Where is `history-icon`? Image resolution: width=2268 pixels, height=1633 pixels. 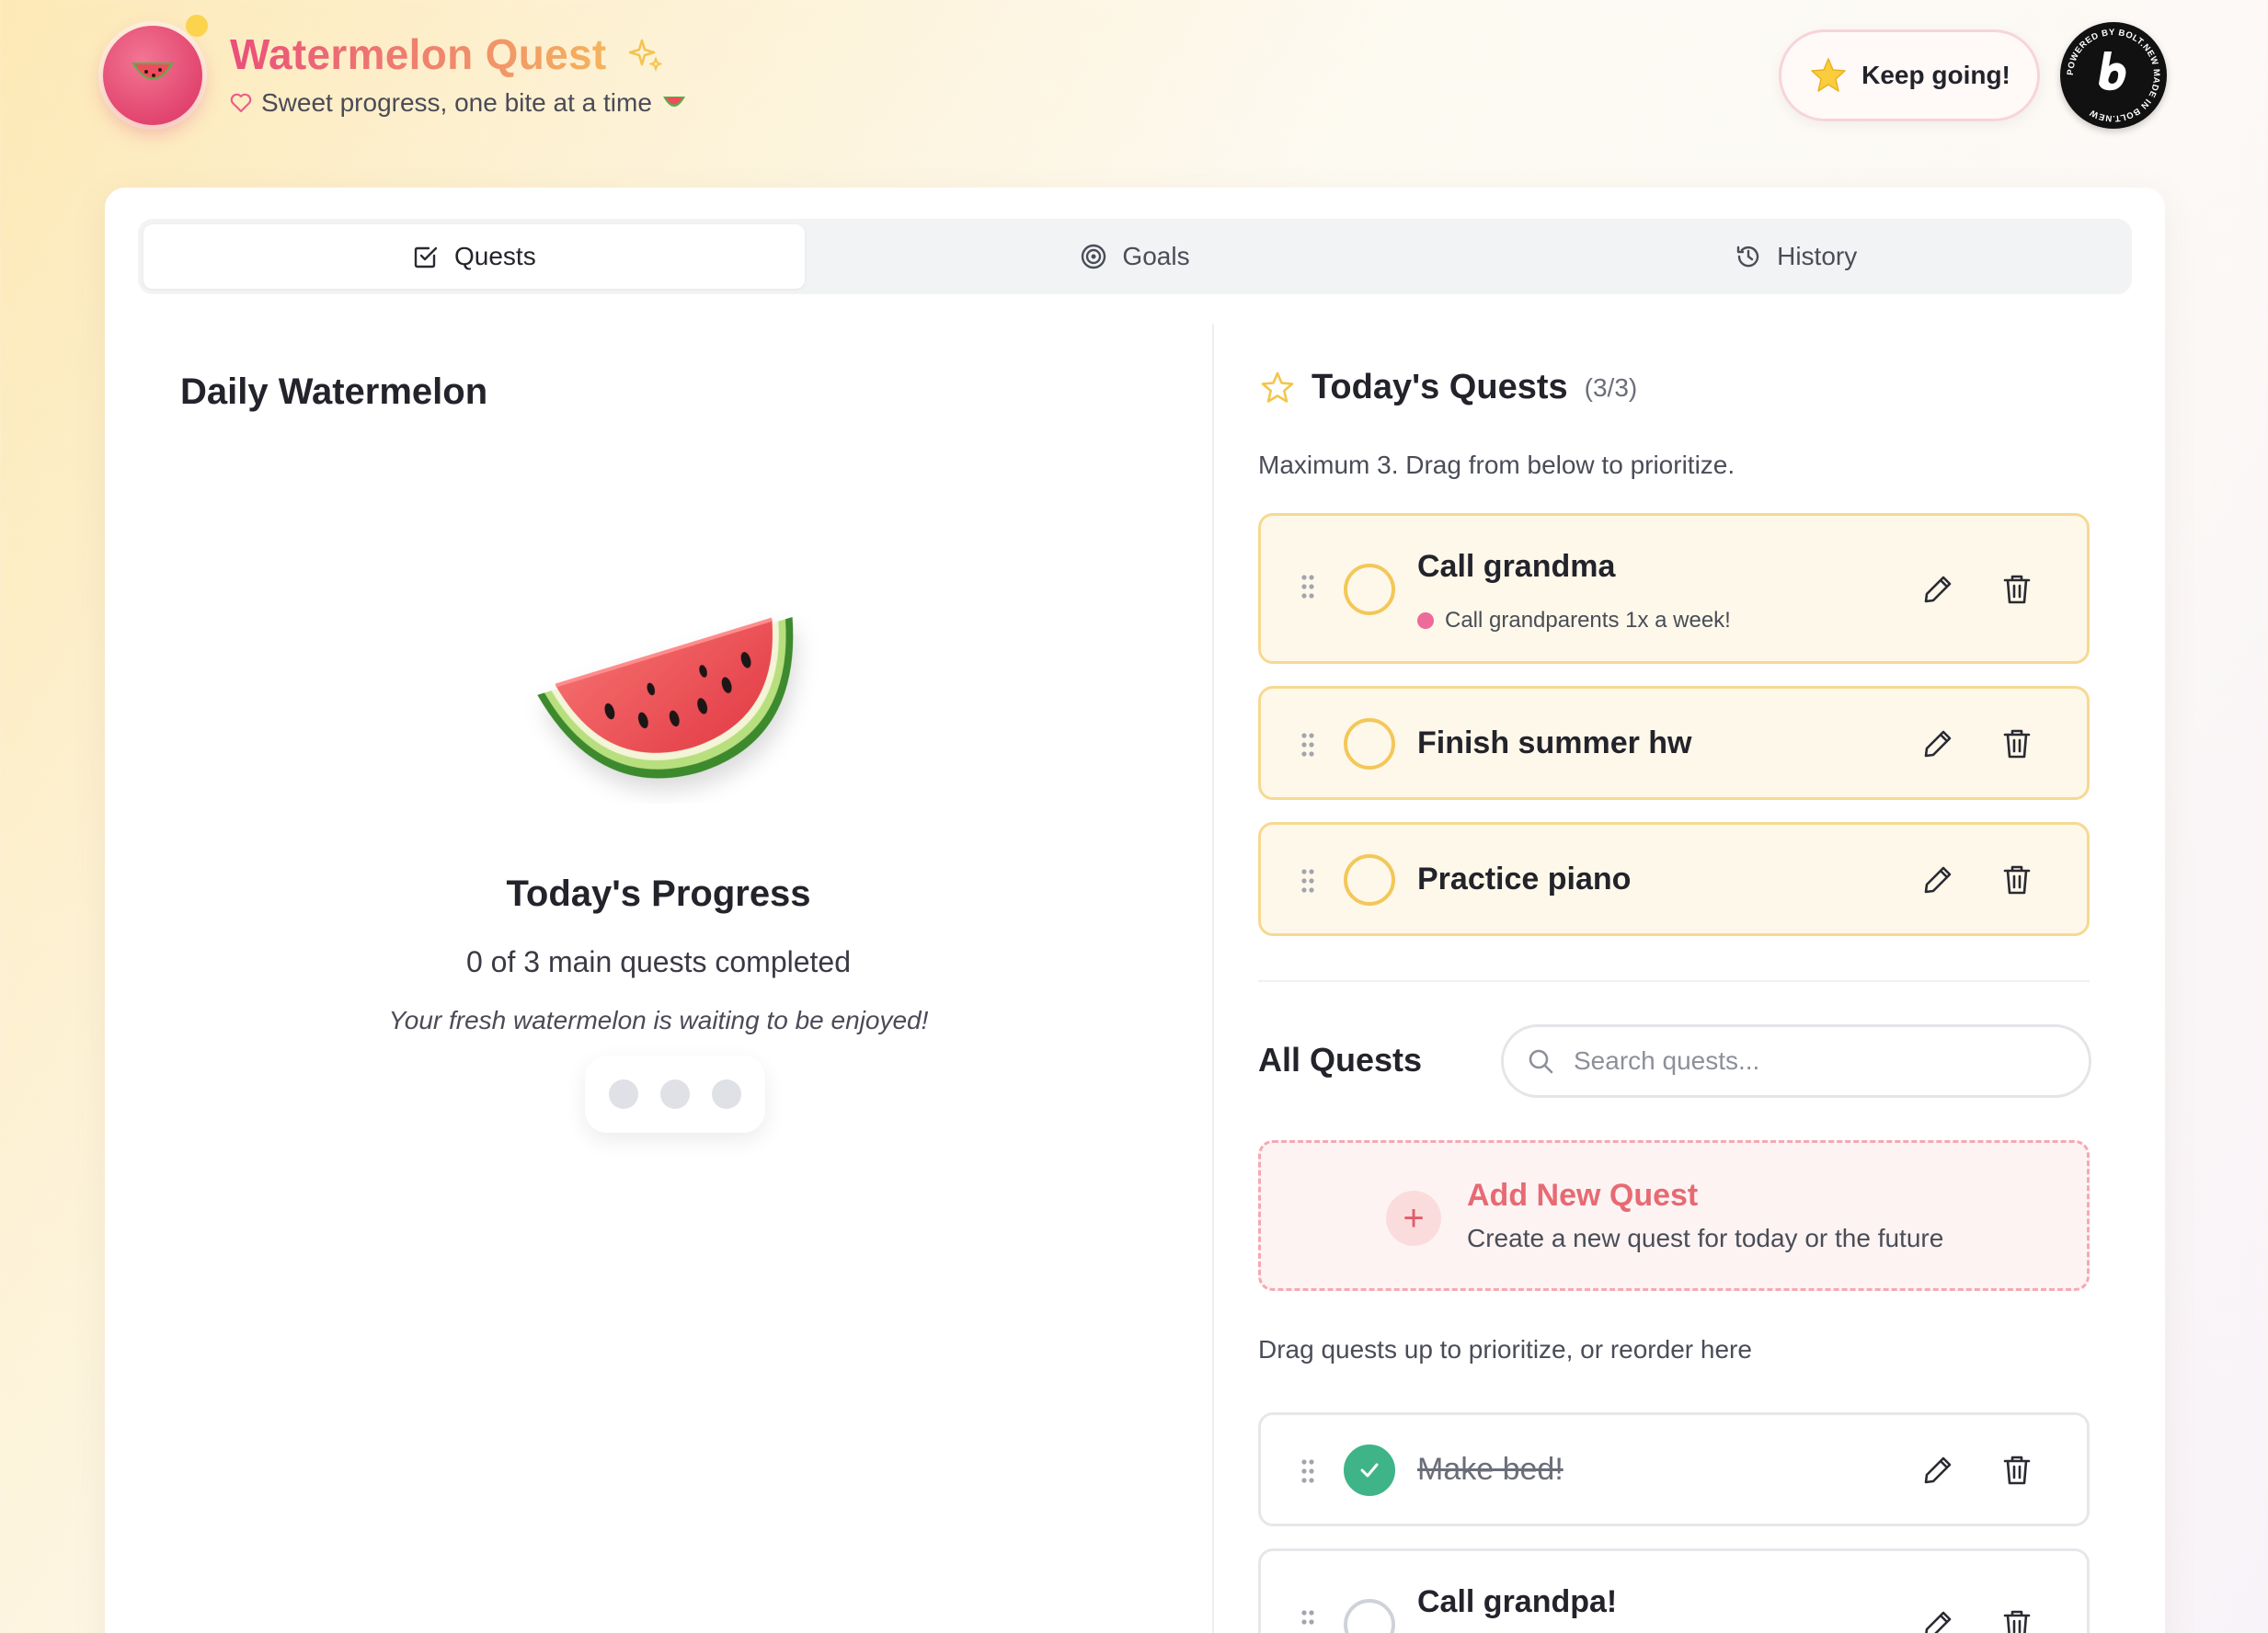 history-icon is located at coordinates (1747, 257).